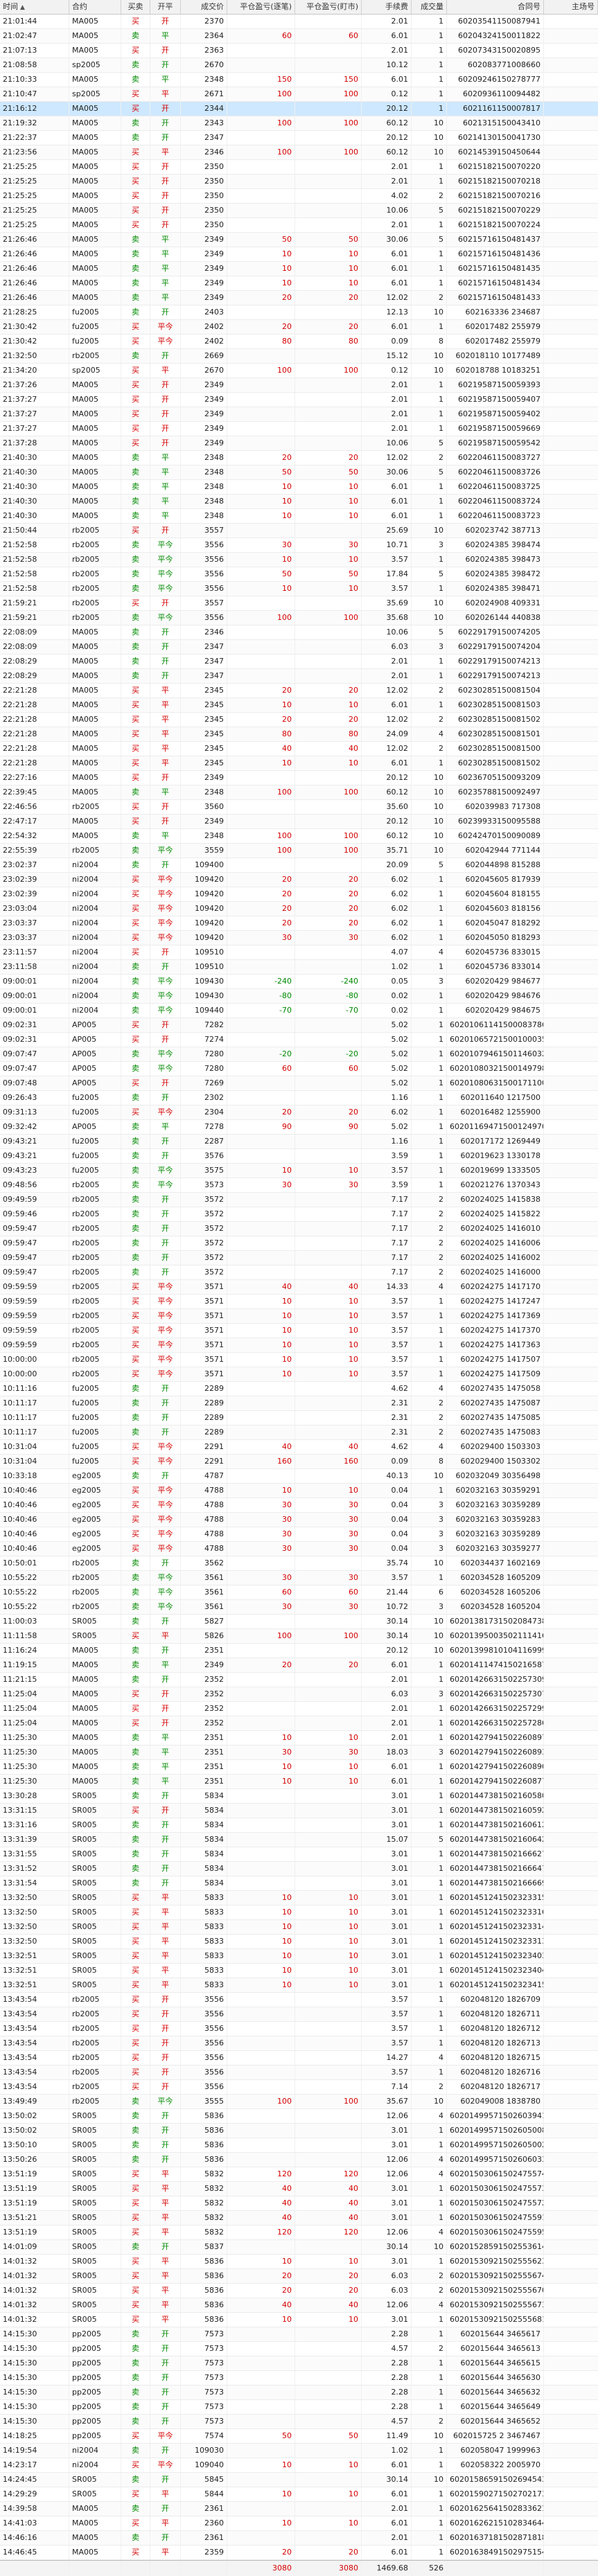  What do you see at coordinates (329, 7) in the screenshot?
I see `column-header-pnl-mark-to-market: 平仓盈亏(盯市)` at bounding box center [329, 7].